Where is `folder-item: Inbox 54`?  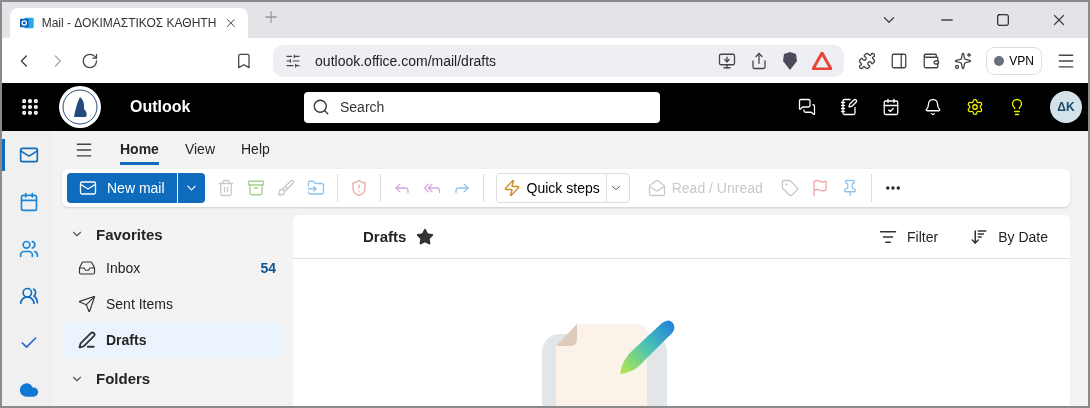 folder-item: Inbox 54 is located at coordinates (174, 267).